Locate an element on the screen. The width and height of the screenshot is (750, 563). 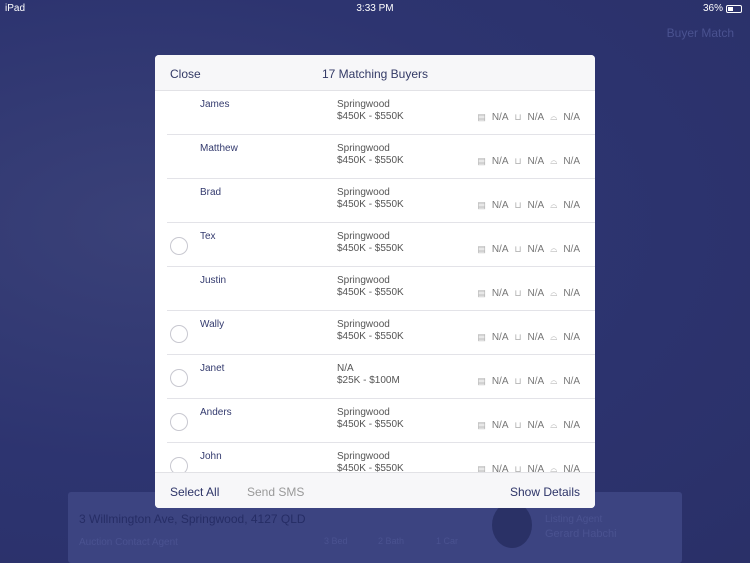
buyer-name: Wally is located at coordinates (212, 324).